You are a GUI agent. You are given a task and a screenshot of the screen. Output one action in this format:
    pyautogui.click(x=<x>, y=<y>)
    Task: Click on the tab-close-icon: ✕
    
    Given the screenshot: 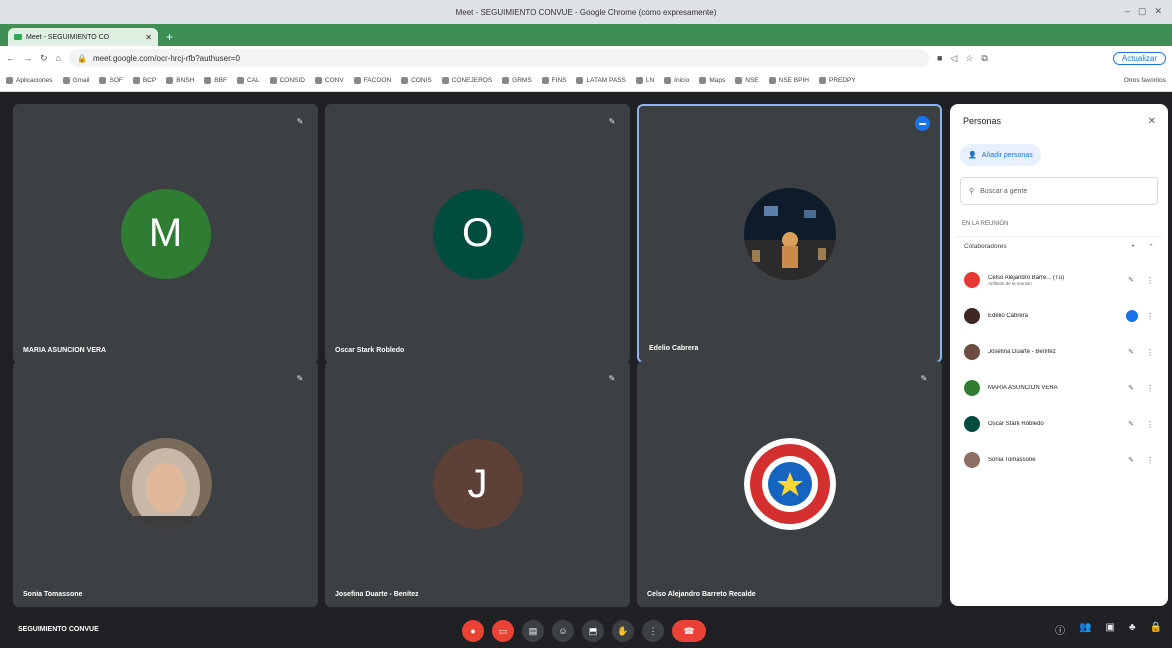 What is the action you would take?
    pyautogui.click(x=148, y=37)
    